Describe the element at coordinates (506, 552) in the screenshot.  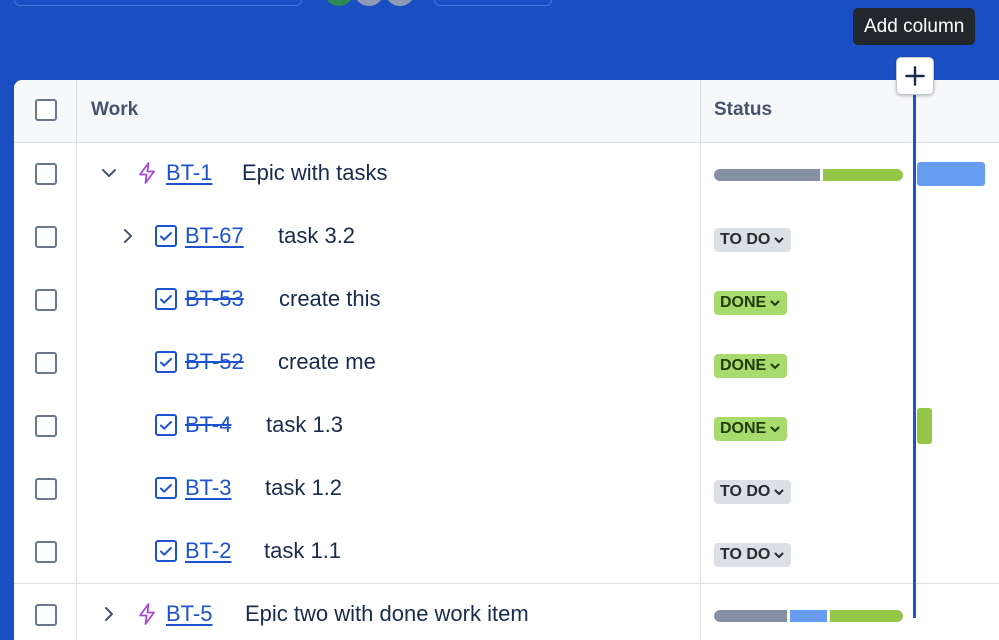
I see `table-row: BT-2 task 1.1 TO DO` at that location.